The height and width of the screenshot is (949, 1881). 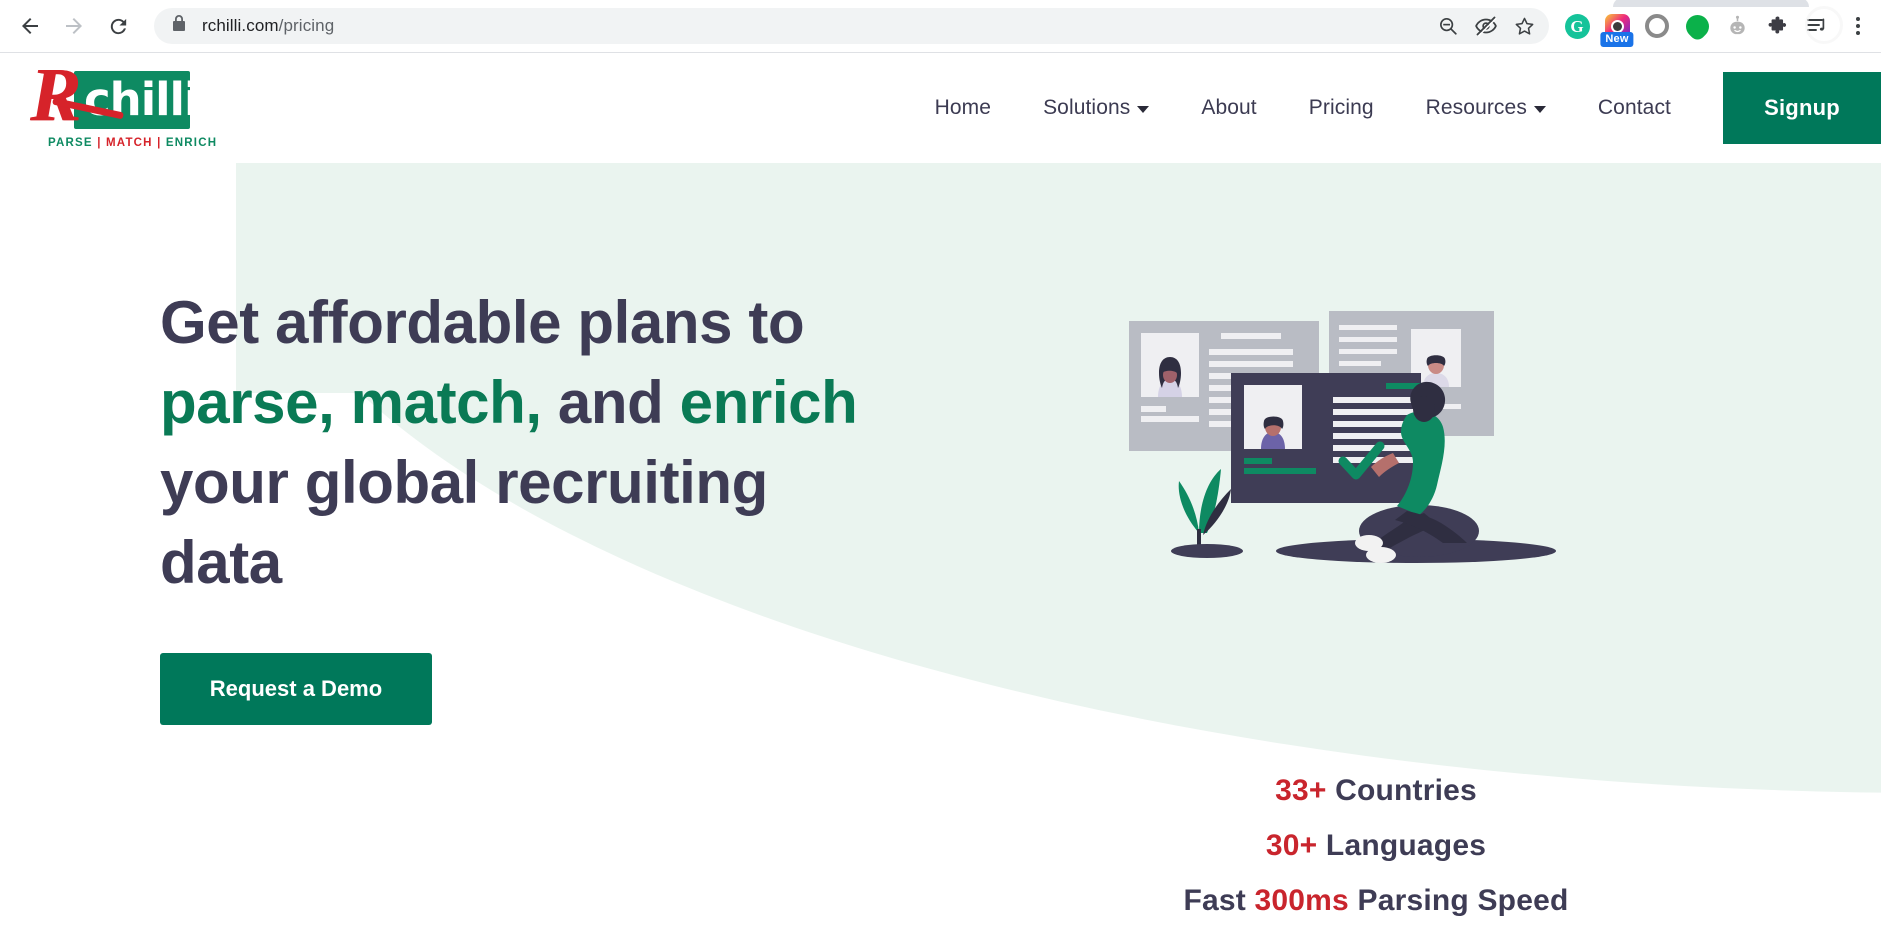 I want to click on back-arrow-icon, so click(x=30, y=26).